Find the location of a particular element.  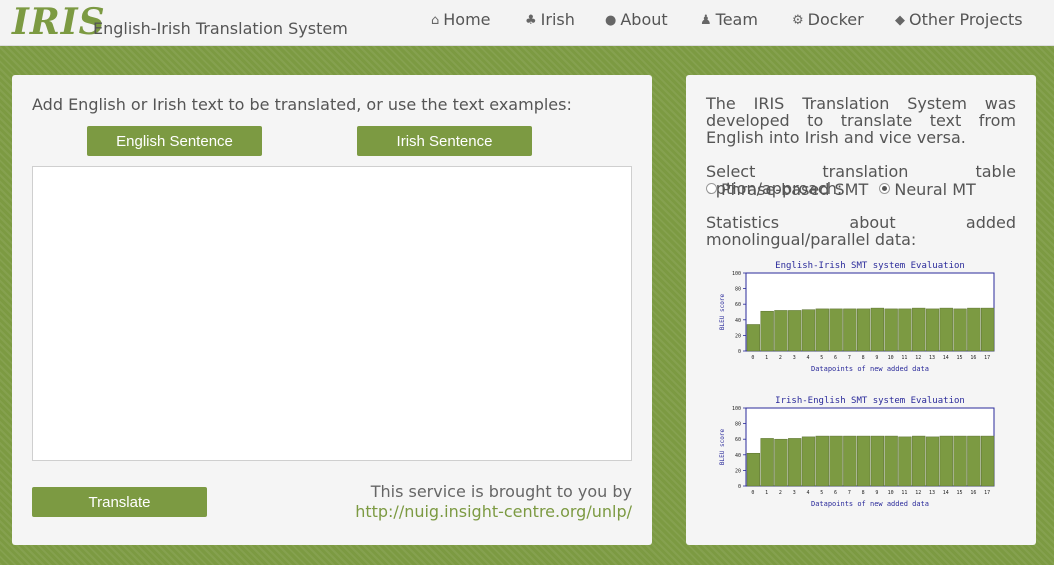

x-tick-label: 16 is located at coordinates (973, 493).